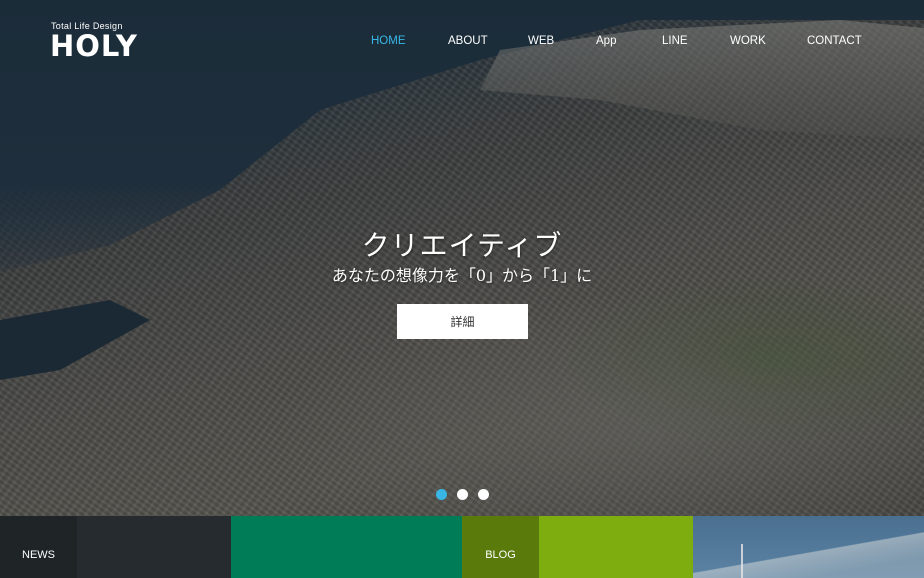 The image size is (924, 578). I want to click on tile-blog-label: BLOG, so click(500, 555).